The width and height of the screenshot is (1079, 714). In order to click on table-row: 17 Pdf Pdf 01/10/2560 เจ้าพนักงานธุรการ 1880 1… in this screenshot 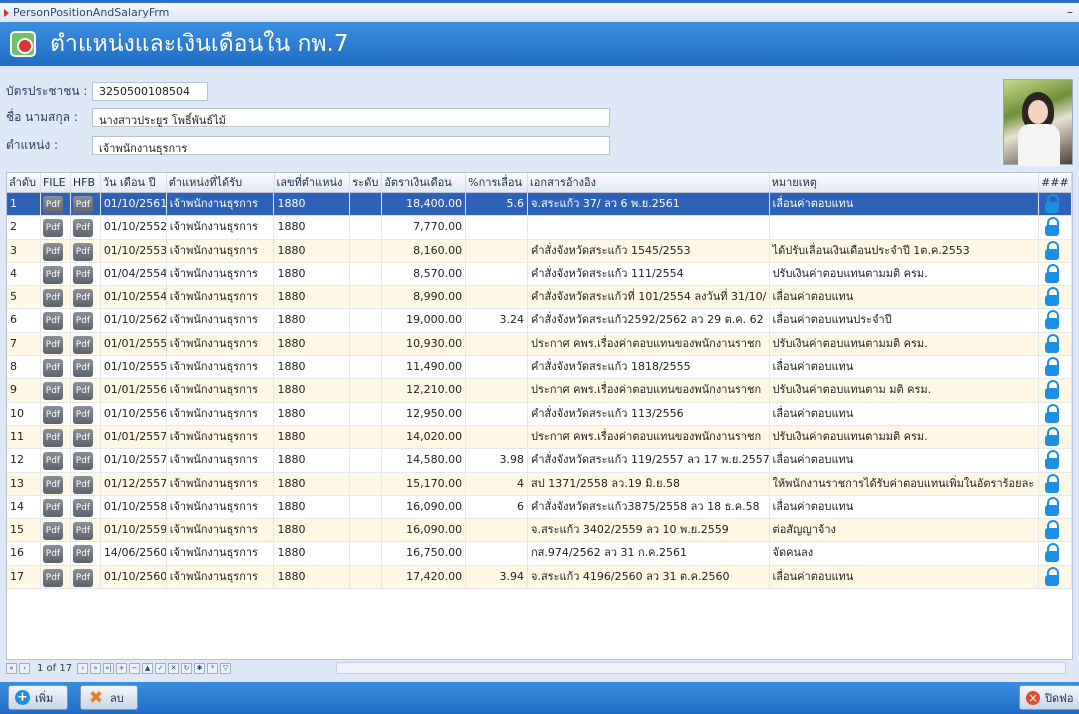, I will do `click(539, 577)`.